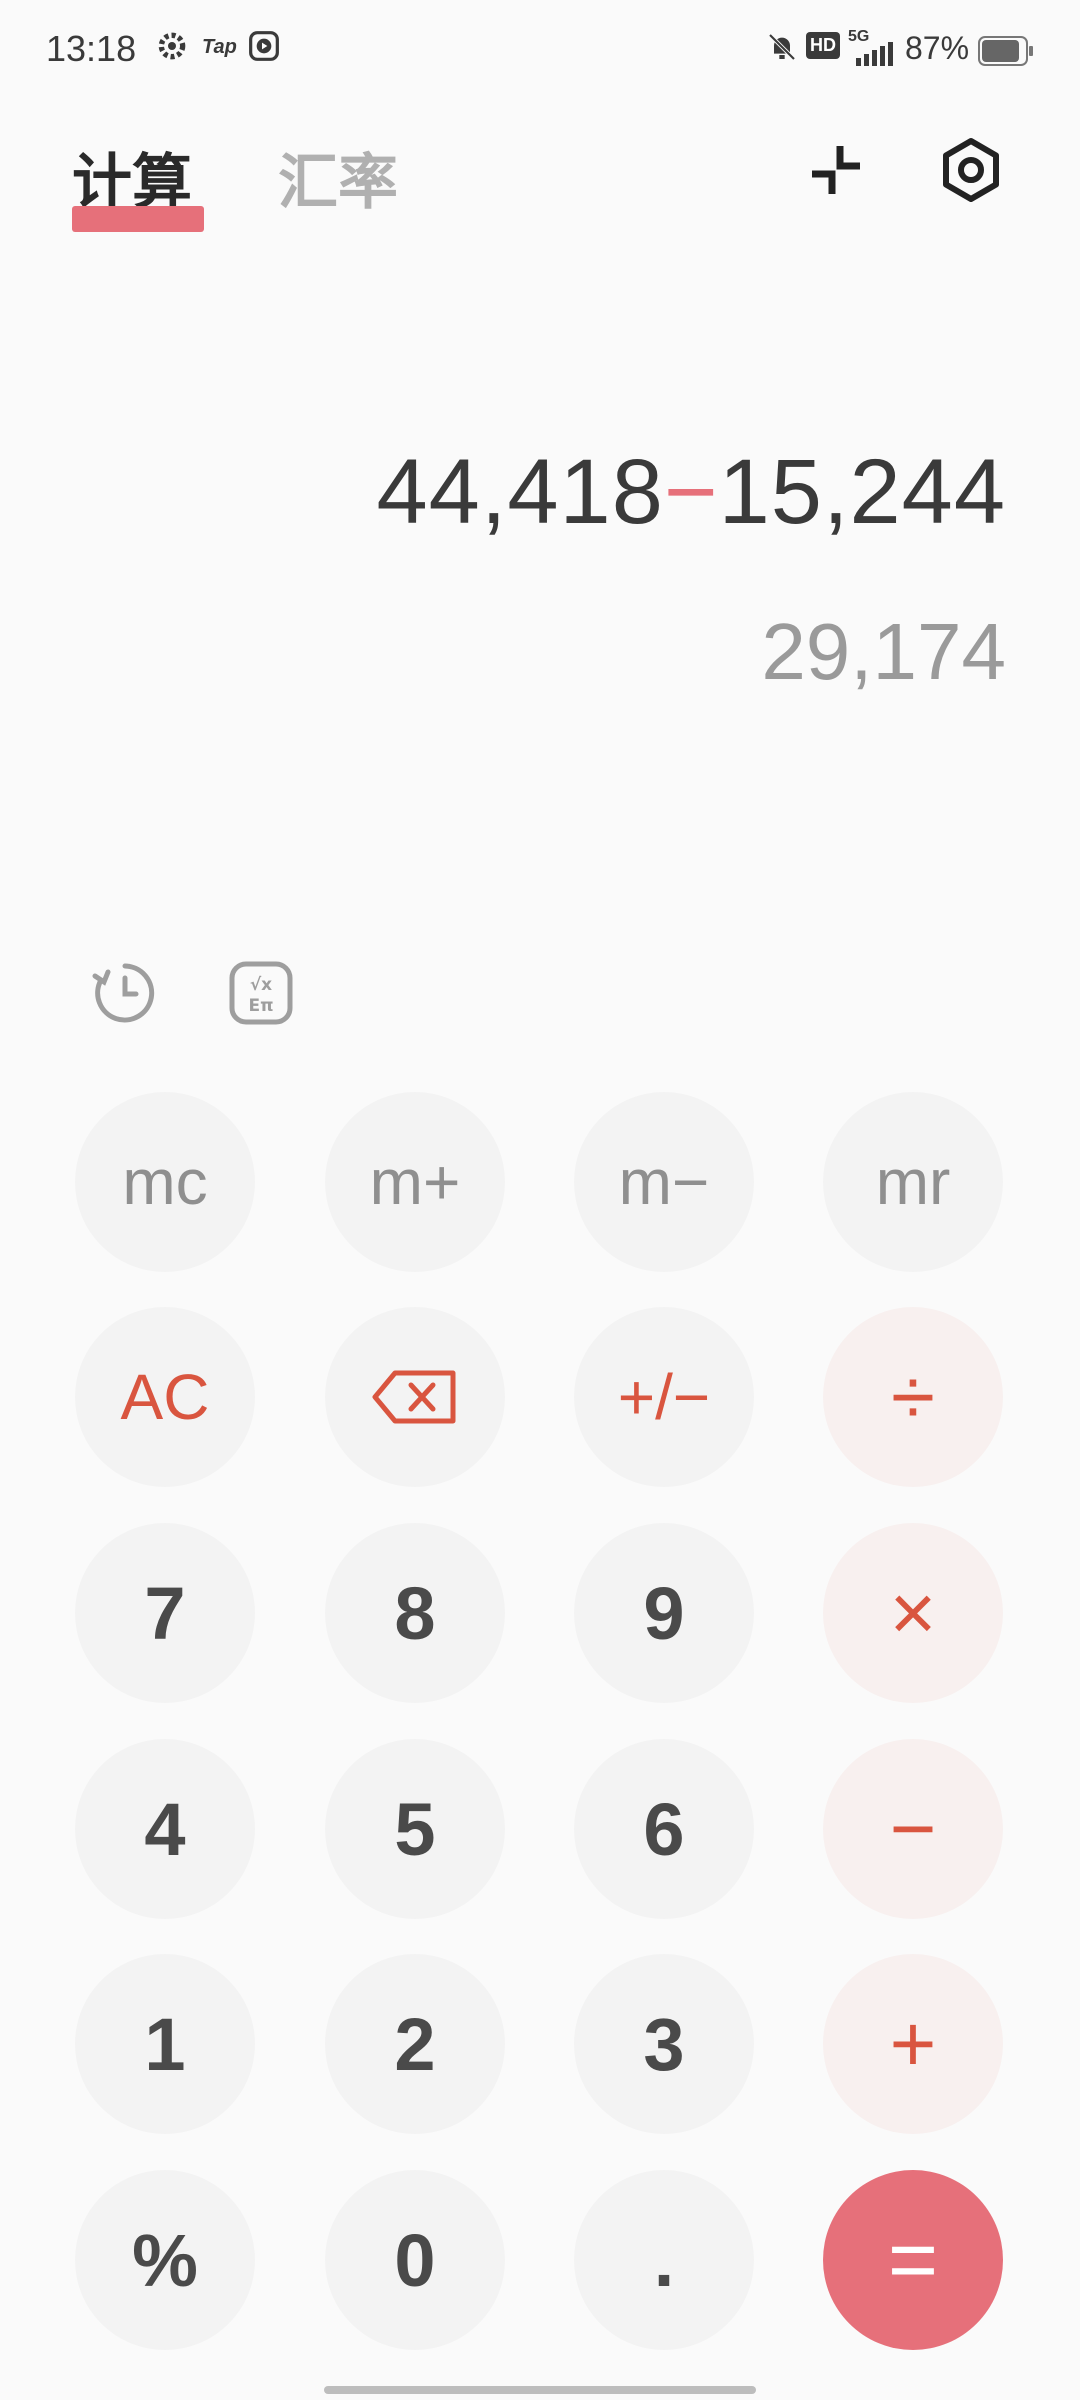  I want to click on active-tab-indicator, so click(138, 219).